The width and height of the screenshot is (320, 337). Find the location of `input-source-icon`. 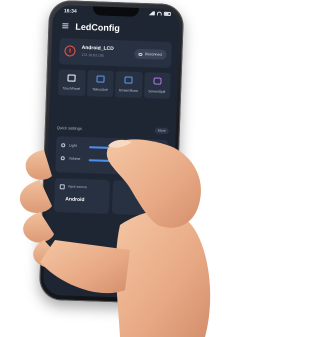

input-source-icon is located at coordinates (62, 187).